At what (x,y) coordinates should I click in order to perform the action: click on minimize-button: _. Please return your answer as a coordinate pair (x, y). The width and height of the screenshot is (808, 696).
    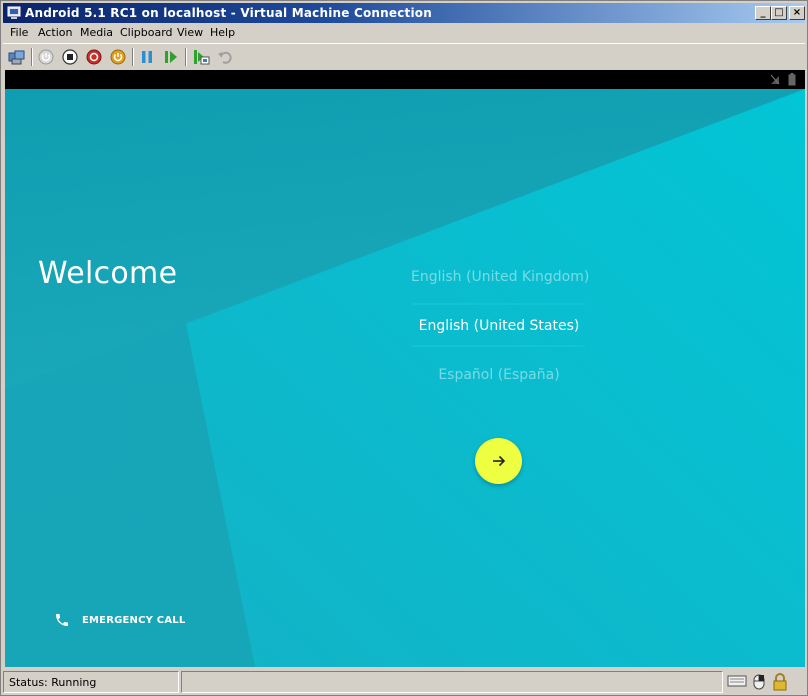
    Looking at the image, I should click on (763, 13).